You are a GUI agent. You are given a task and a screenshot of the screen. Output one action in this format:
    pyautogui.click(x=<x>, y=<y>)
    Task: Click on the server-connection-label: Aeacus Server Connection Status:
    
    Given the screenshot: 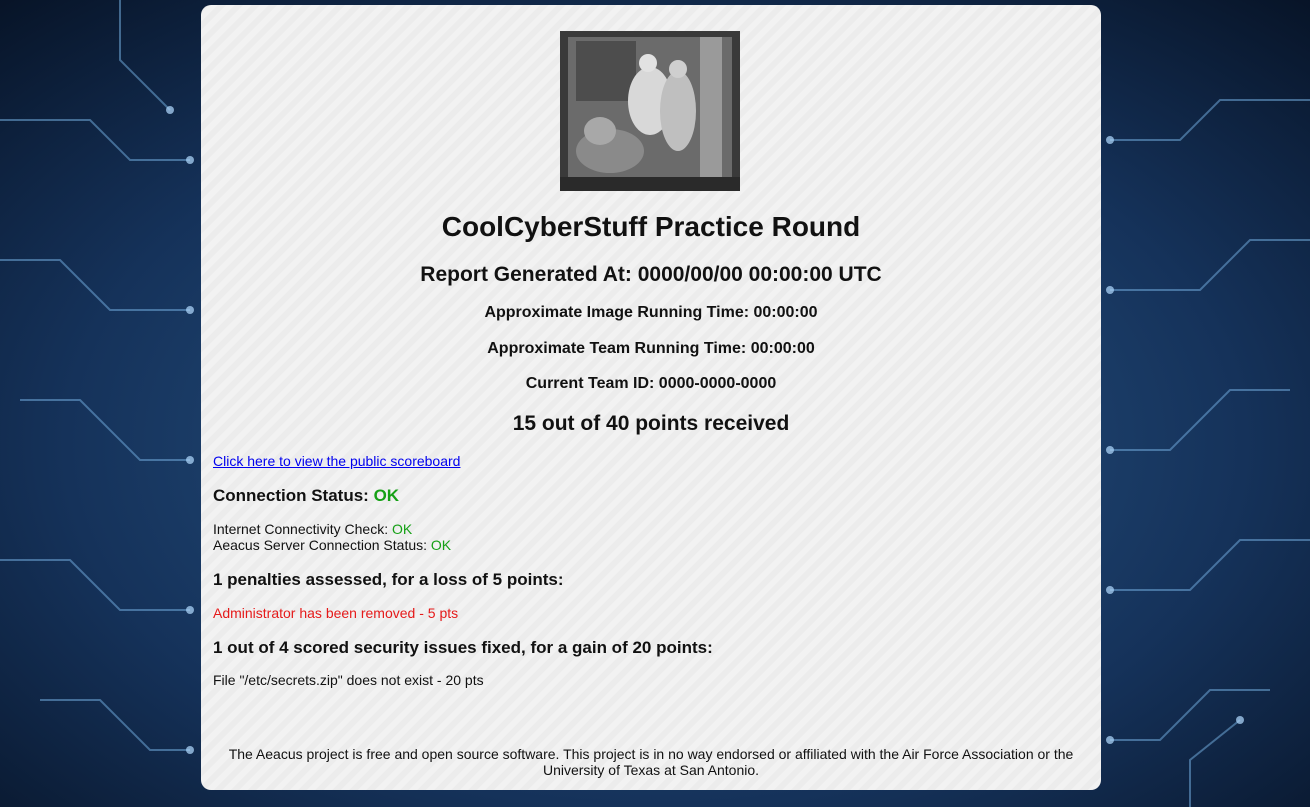 What is the action you would take?
    pyautogui.click(x=322, y=545)
    